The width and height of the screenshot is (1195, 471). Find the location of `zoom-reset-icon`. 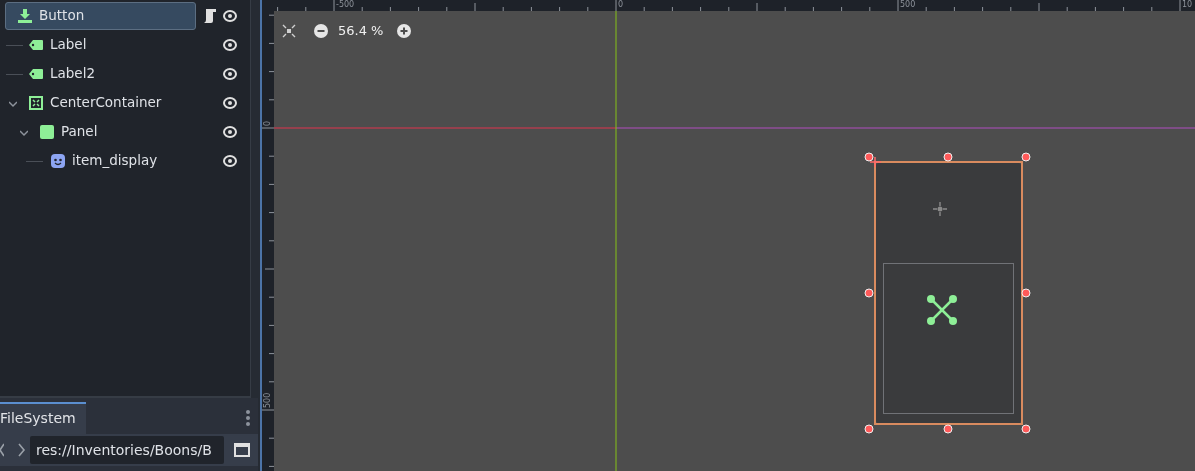

zoom-reset-icon is located at coordinates (289, 30).